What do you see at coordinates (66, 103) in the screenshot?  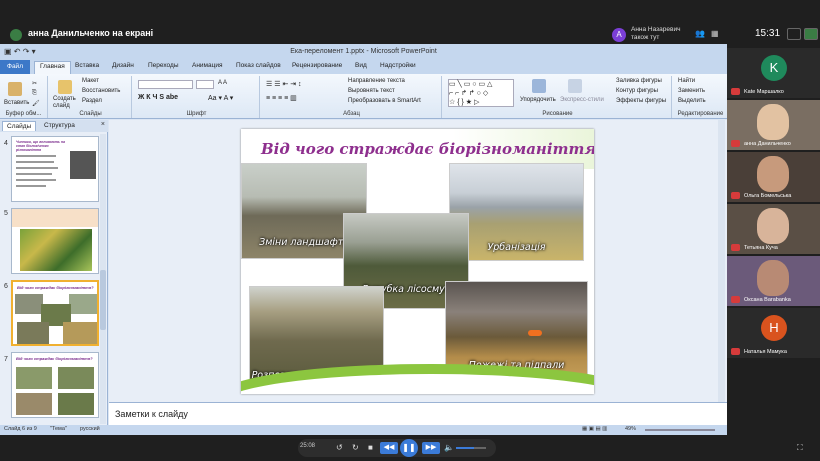 I see `new-slide-button: Создать слайд` at bounding box center [66, 103].